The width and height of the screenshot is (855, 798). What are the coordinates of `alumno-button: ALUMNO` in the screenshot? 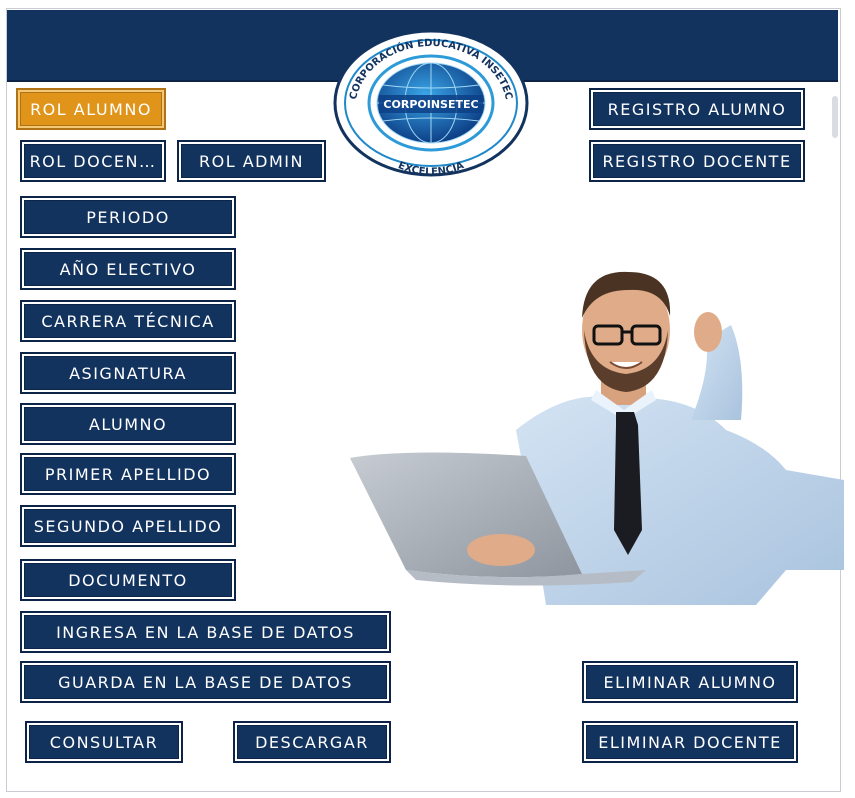 It's located at (128, 424).